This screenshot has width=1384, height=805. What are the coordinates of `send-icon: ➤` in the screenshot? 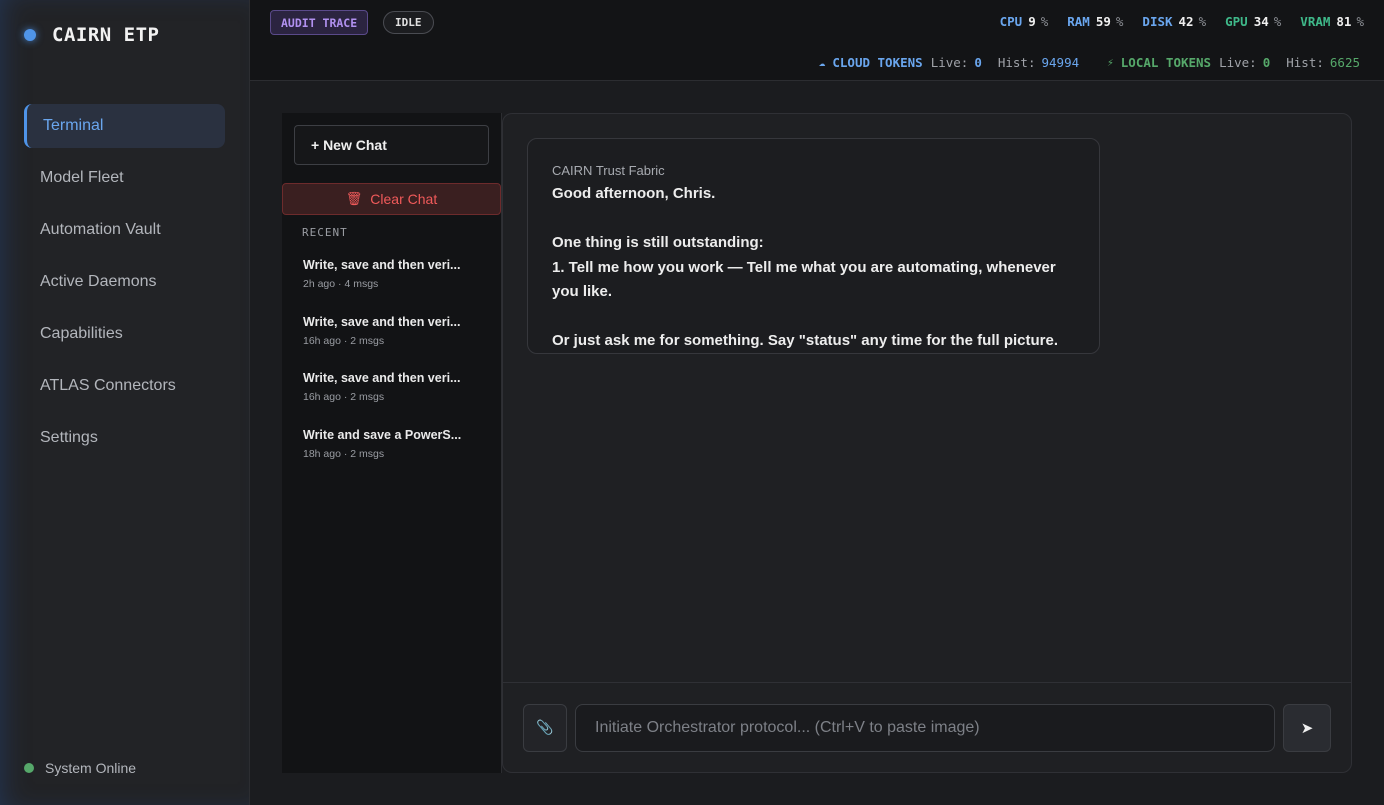 It's located at (1307, 728).